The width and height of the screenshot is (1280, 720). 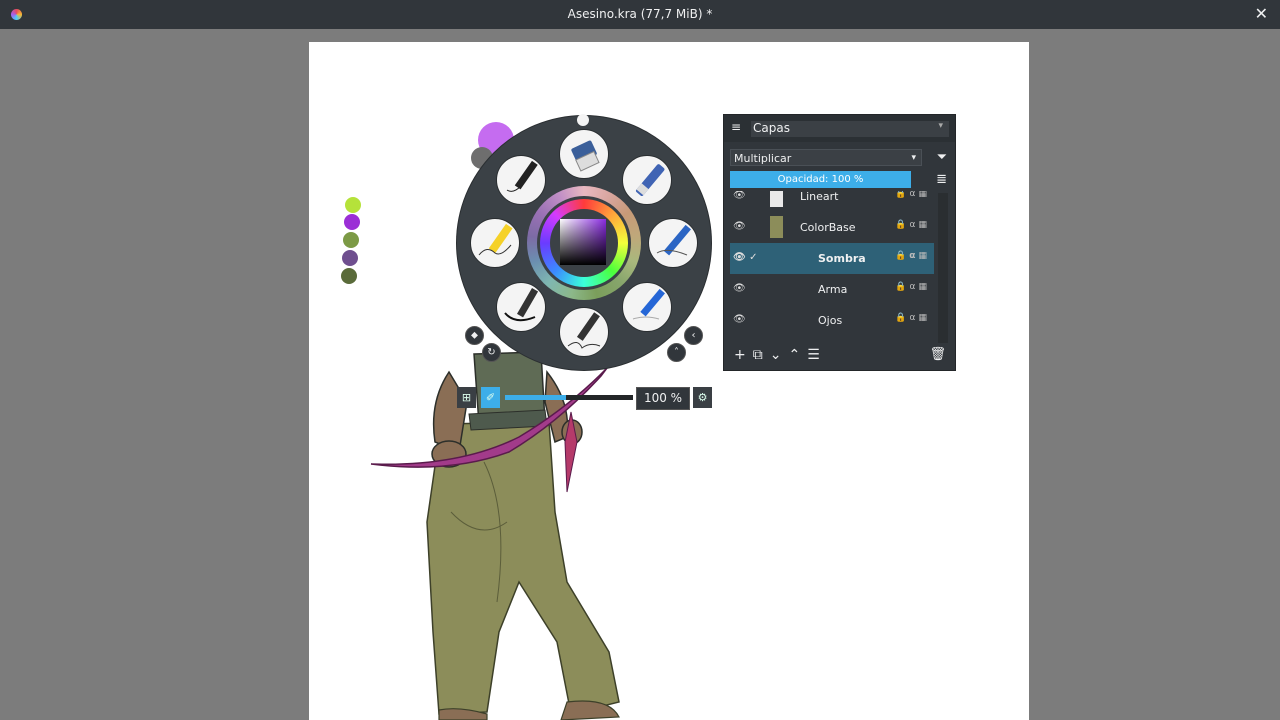 I want to click on move-up-icon: ⌃, so click(x=797, y=355).